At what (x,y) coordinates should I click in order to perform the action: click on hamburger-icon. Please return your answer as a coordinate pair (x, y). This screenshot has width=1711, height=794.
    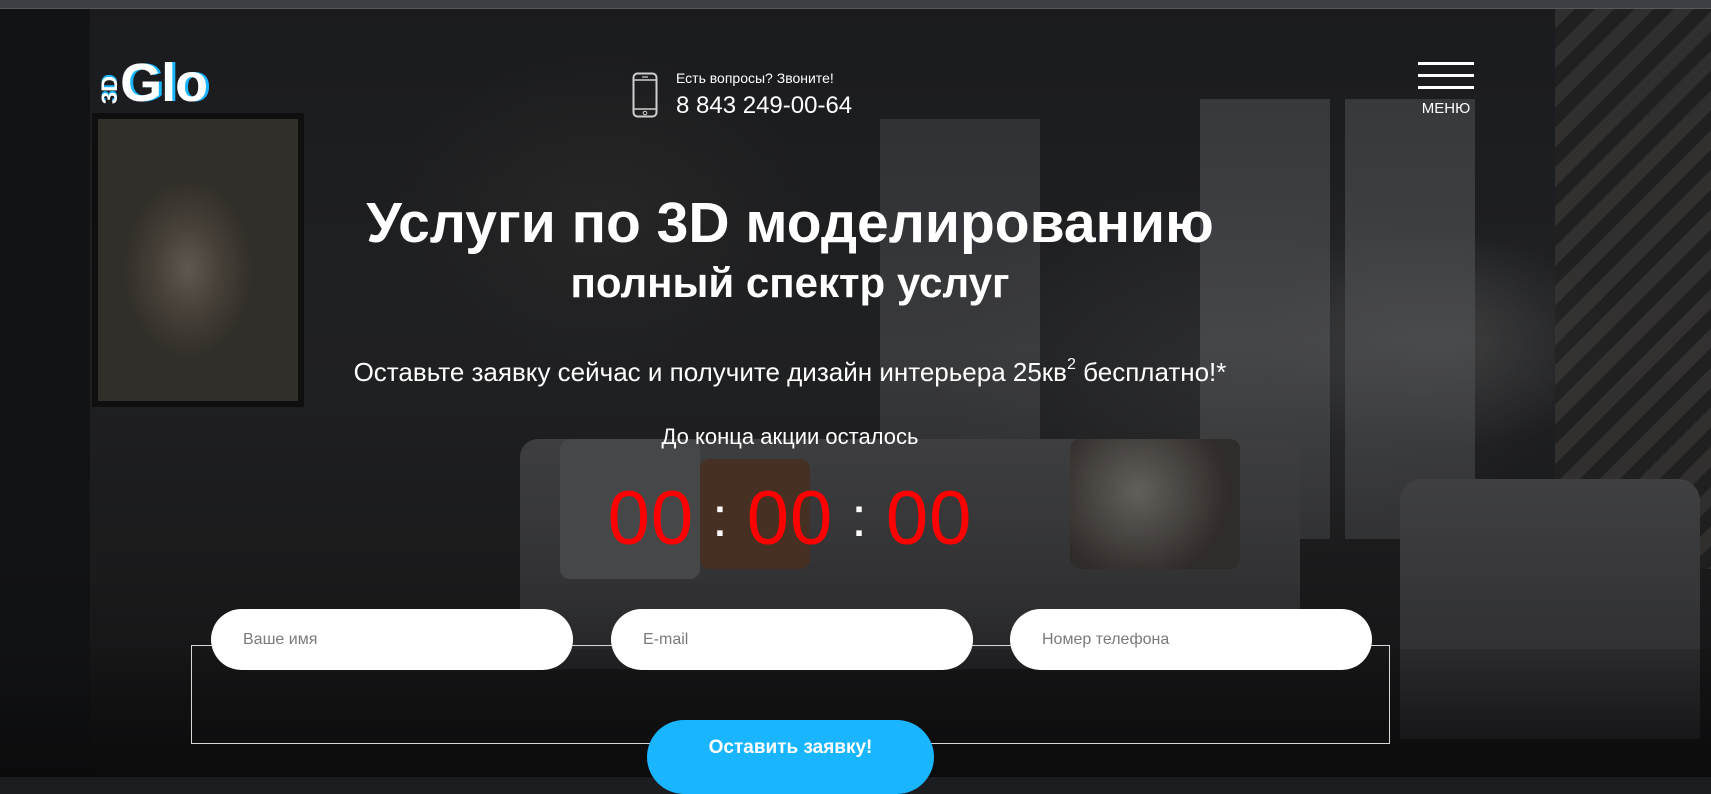
    Looking at the image, I should click on (1446, 76).